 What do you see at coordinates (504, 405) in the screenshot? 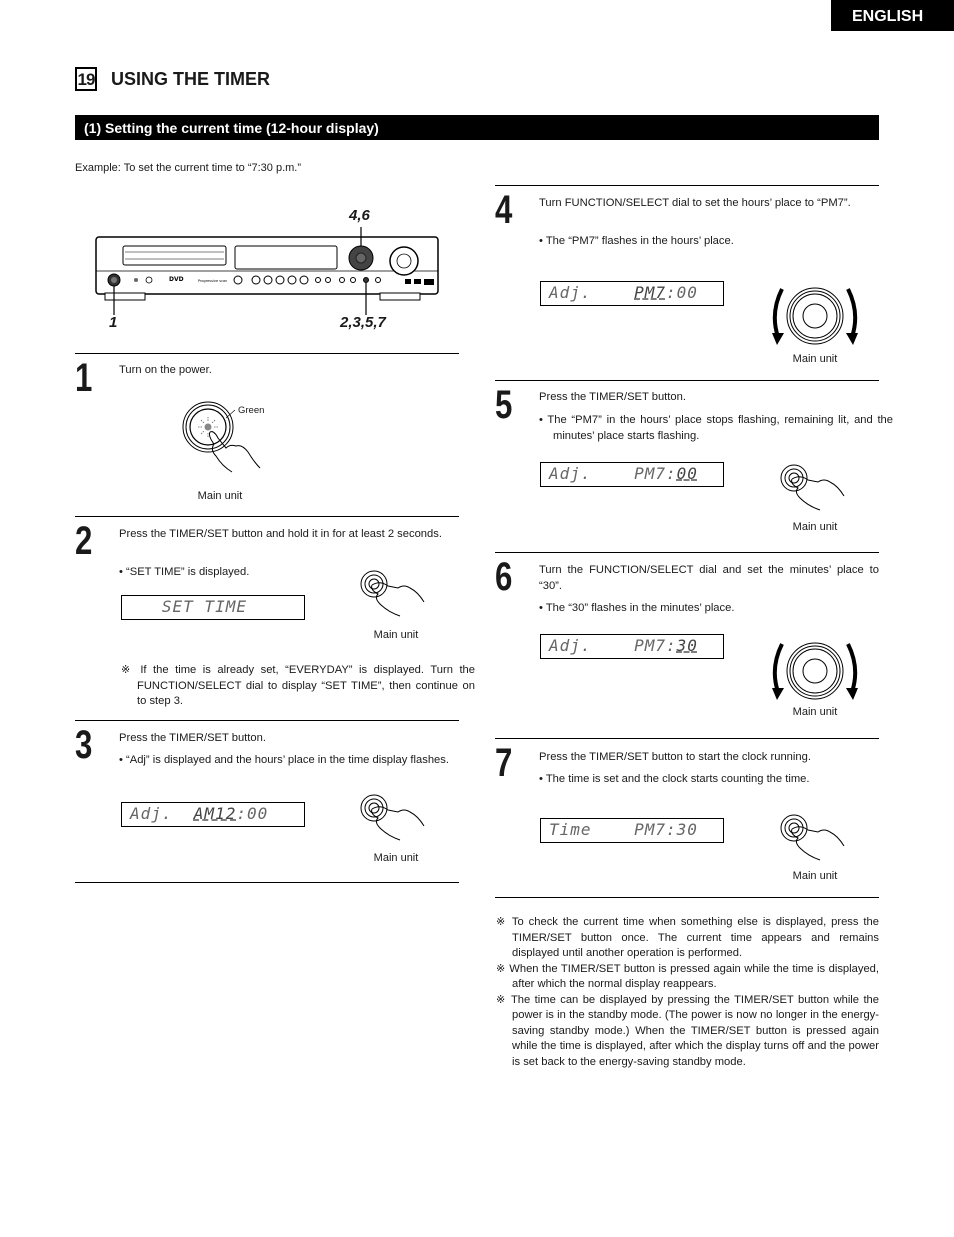
I see `step-number: 5` at bounding box center [504, 405].